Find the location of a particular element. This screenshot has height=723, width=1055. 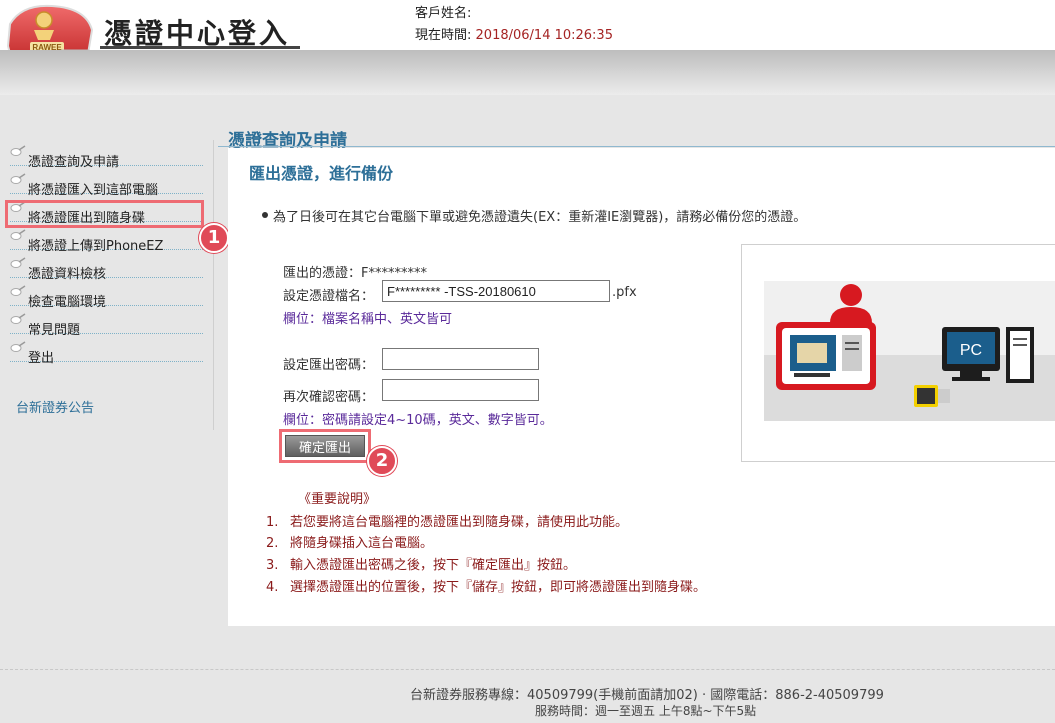

time-label: 現在時間: is located at coordinates (443, 35).